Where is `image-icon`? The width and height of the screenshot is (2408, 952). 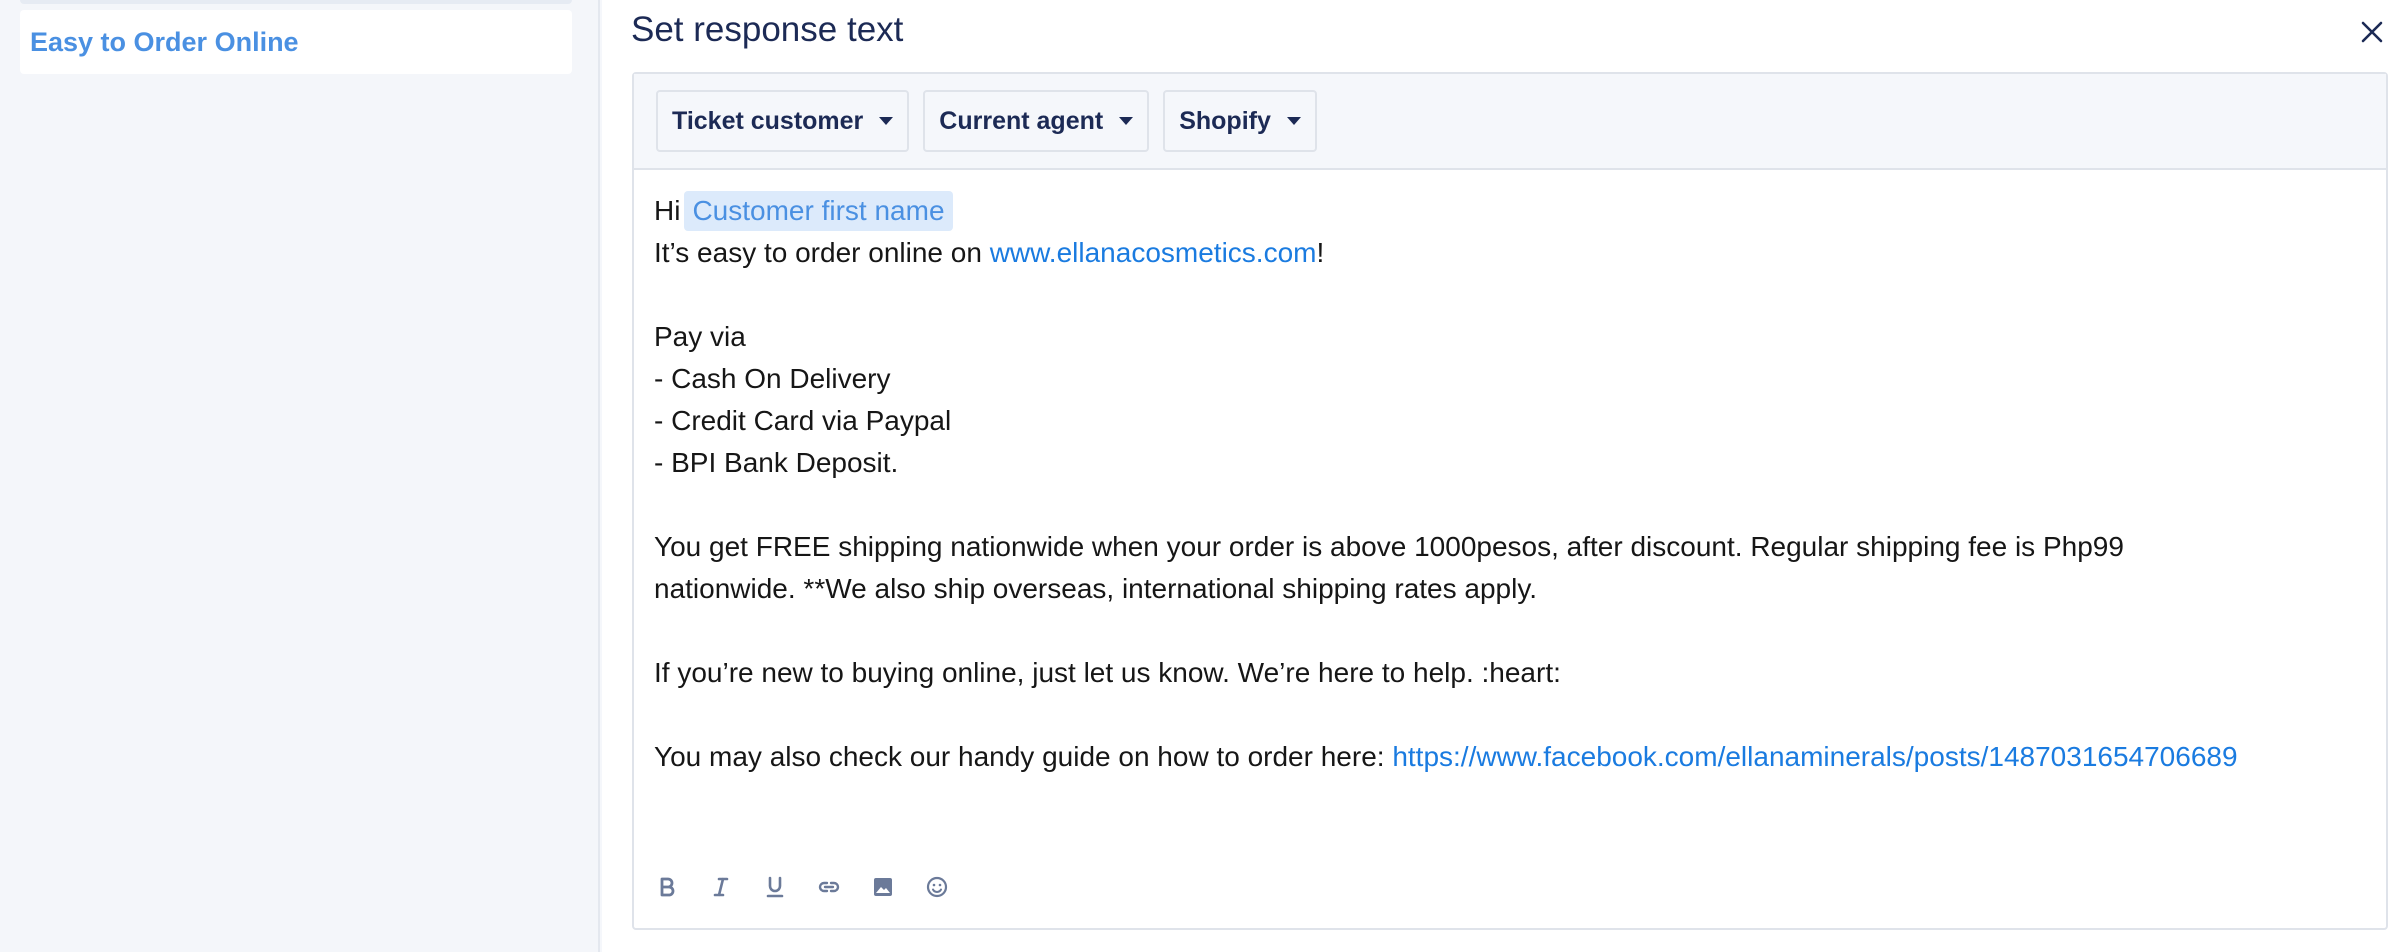 image-icon is located at coordinates (883, 887).